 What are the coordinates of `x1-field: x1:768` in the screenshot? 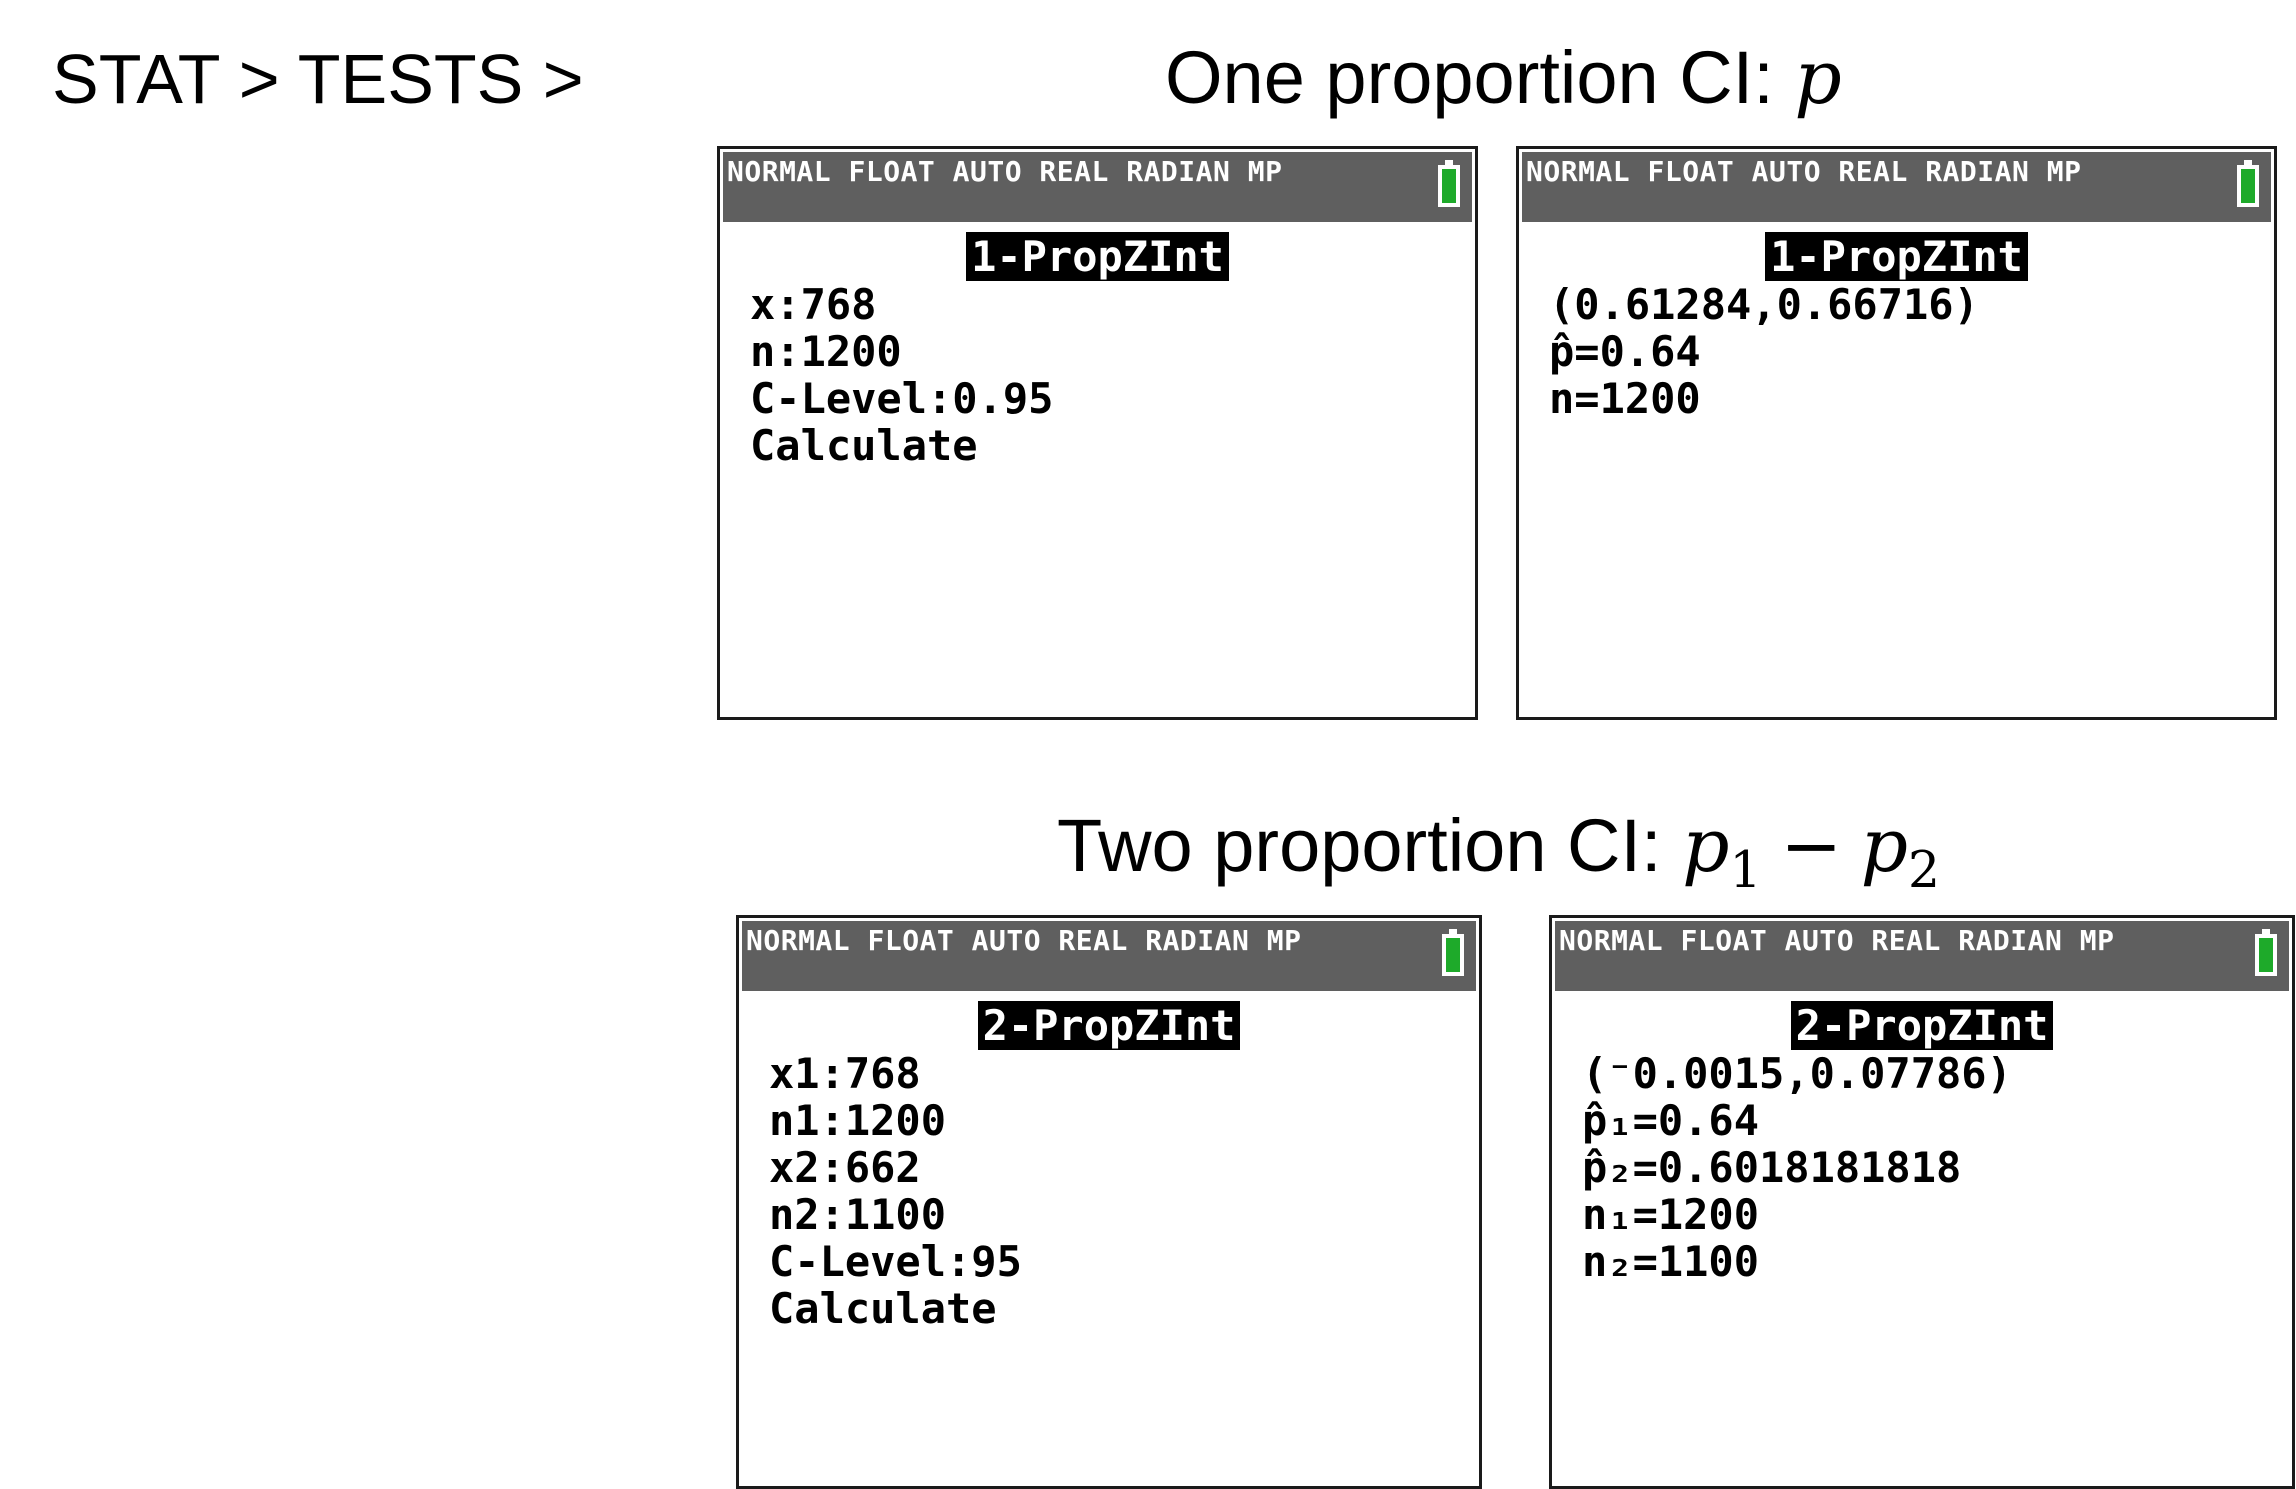 It's located at (1124, 1073).